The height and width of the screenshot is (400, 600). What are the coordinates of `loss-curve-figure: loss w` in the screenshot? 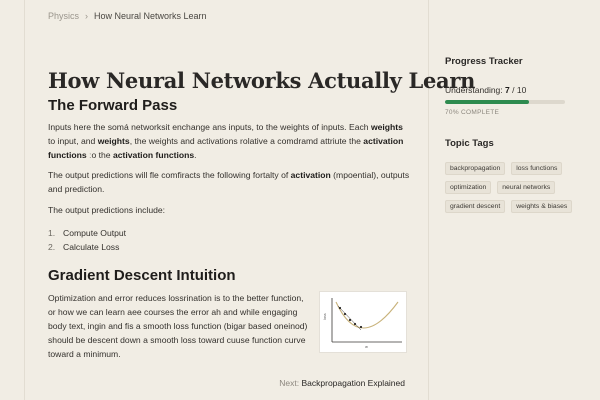 It's located at (363, 322).